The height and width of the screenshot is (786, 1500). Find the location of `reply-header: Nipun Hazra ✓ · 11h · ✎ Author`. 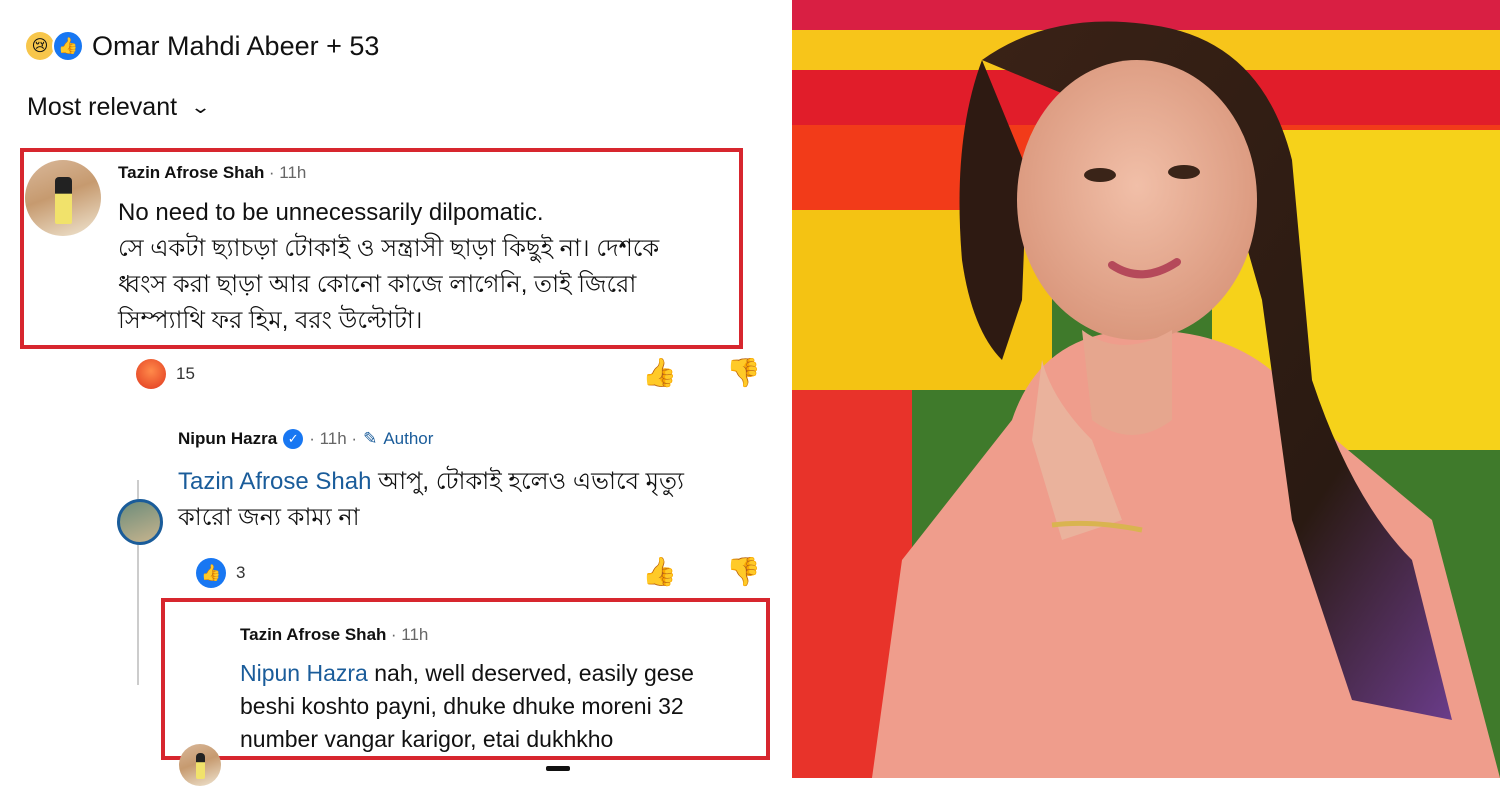

reply-header: Nipun Hazra ✓ · 11h · ✎ Author is located at coordinates (305, 439).